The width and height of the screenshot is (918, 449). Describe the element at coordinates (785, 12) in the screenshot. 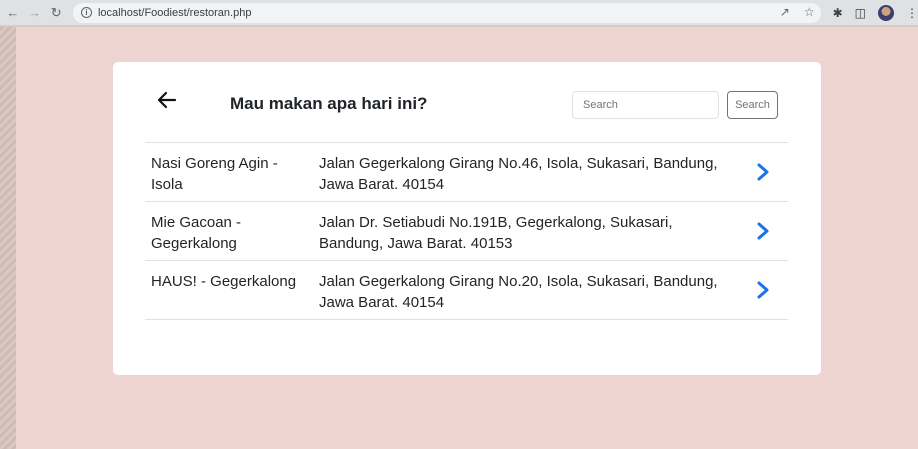

I see `share-icon: ↗` at that location.